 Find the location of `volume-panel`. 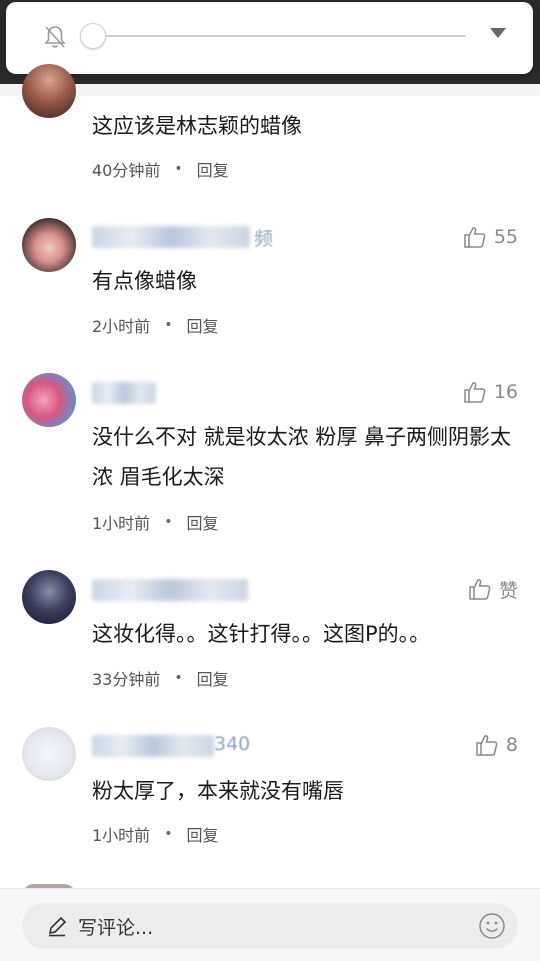

volume-panel is located at coordinates (269, 38).